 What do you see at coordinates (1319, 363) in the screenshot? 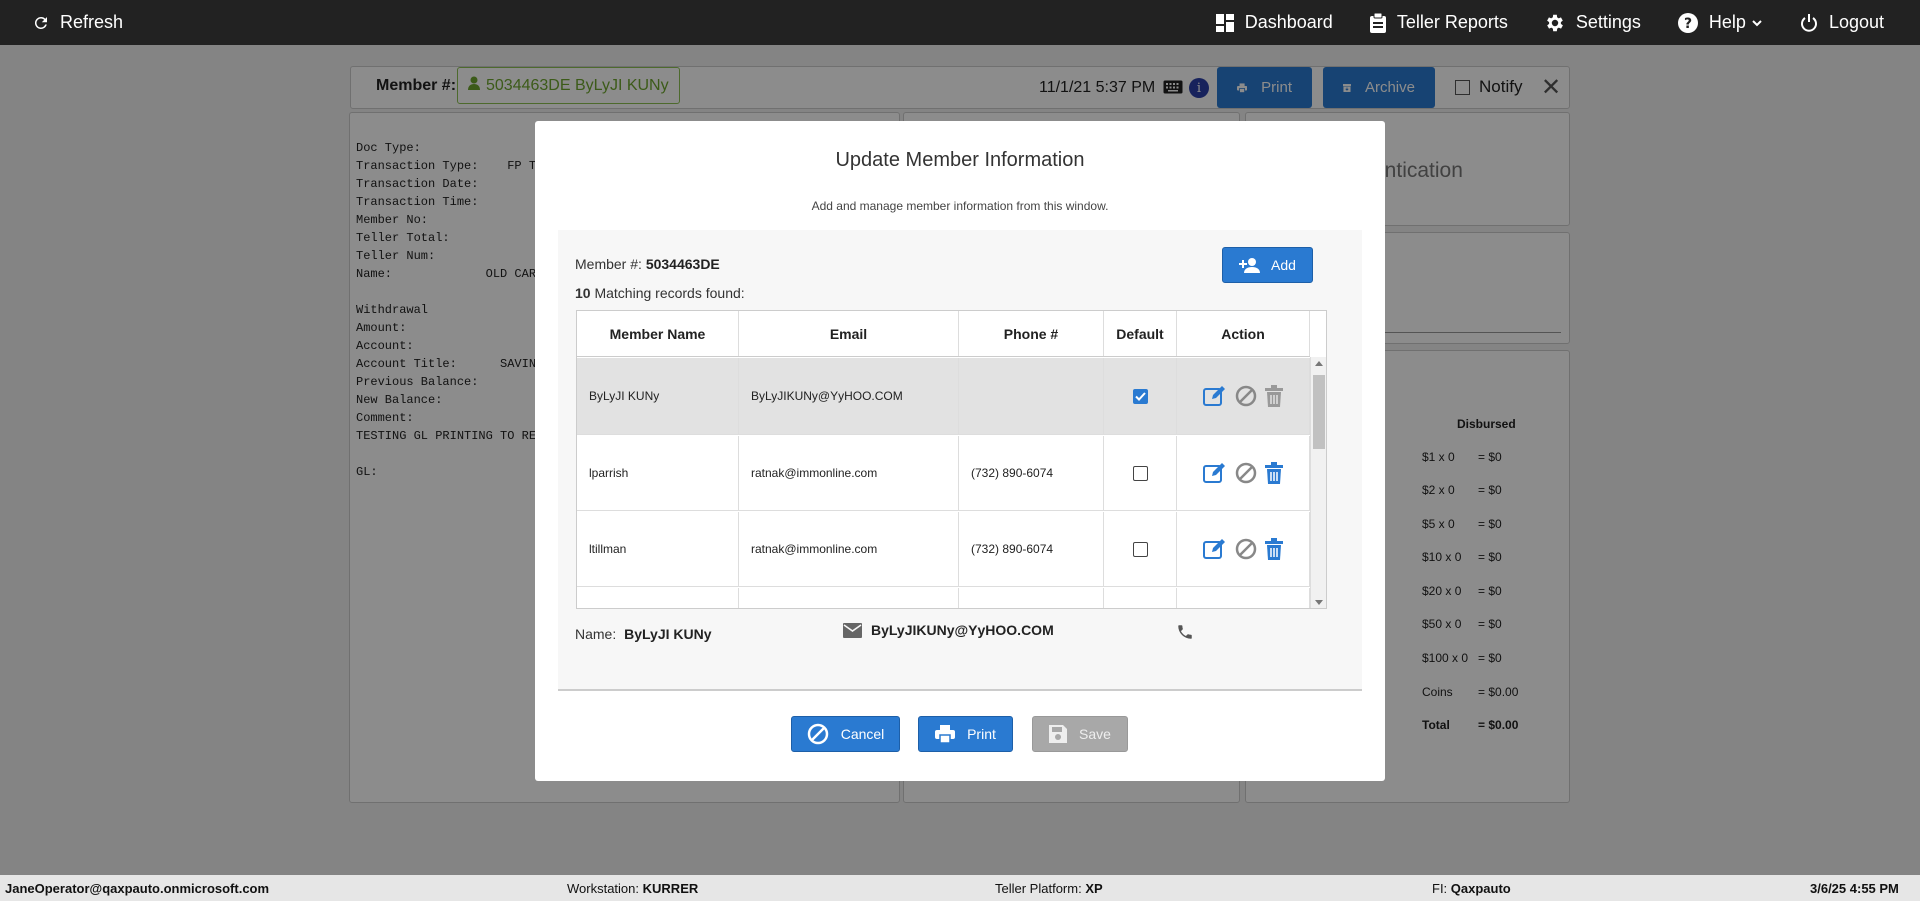
I see `scroll-up-arrow-icon` at bounding box center [1319, 363].